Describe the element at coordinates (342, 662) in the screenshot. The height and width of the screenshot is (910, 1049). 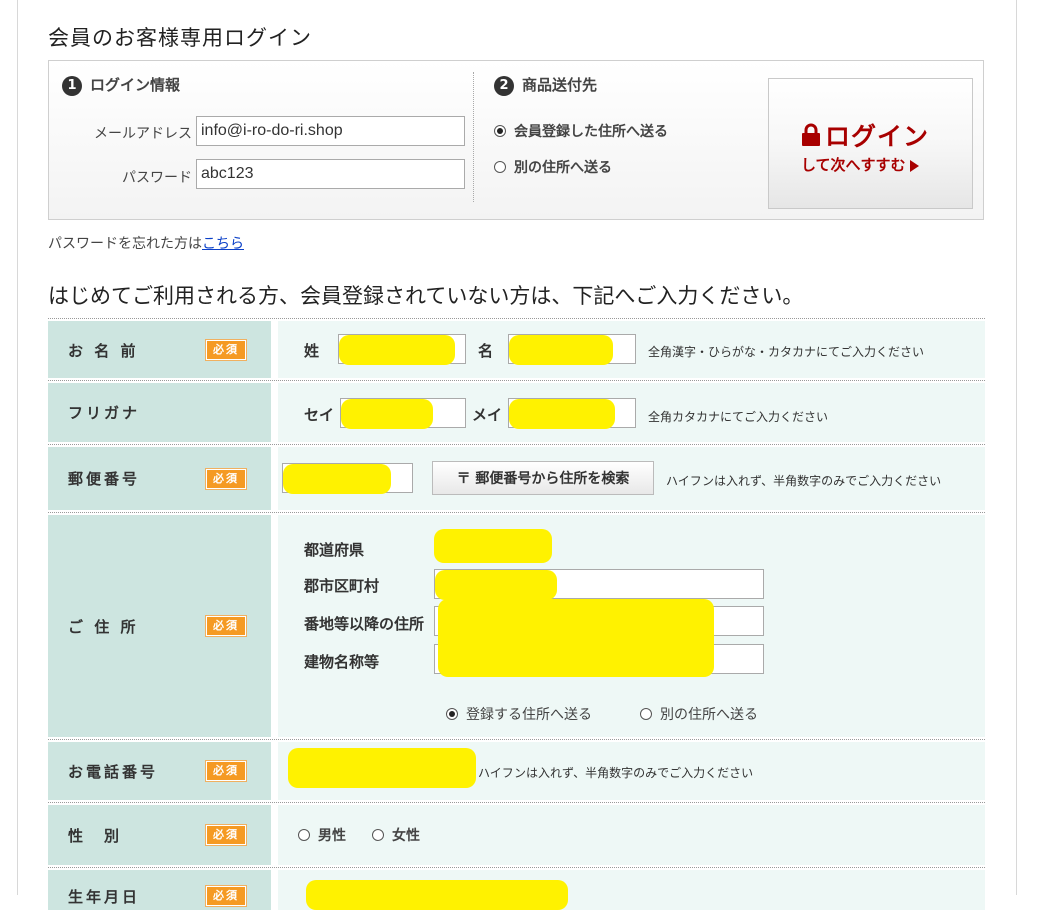
I see `building-label: 建物名称等` at that location.